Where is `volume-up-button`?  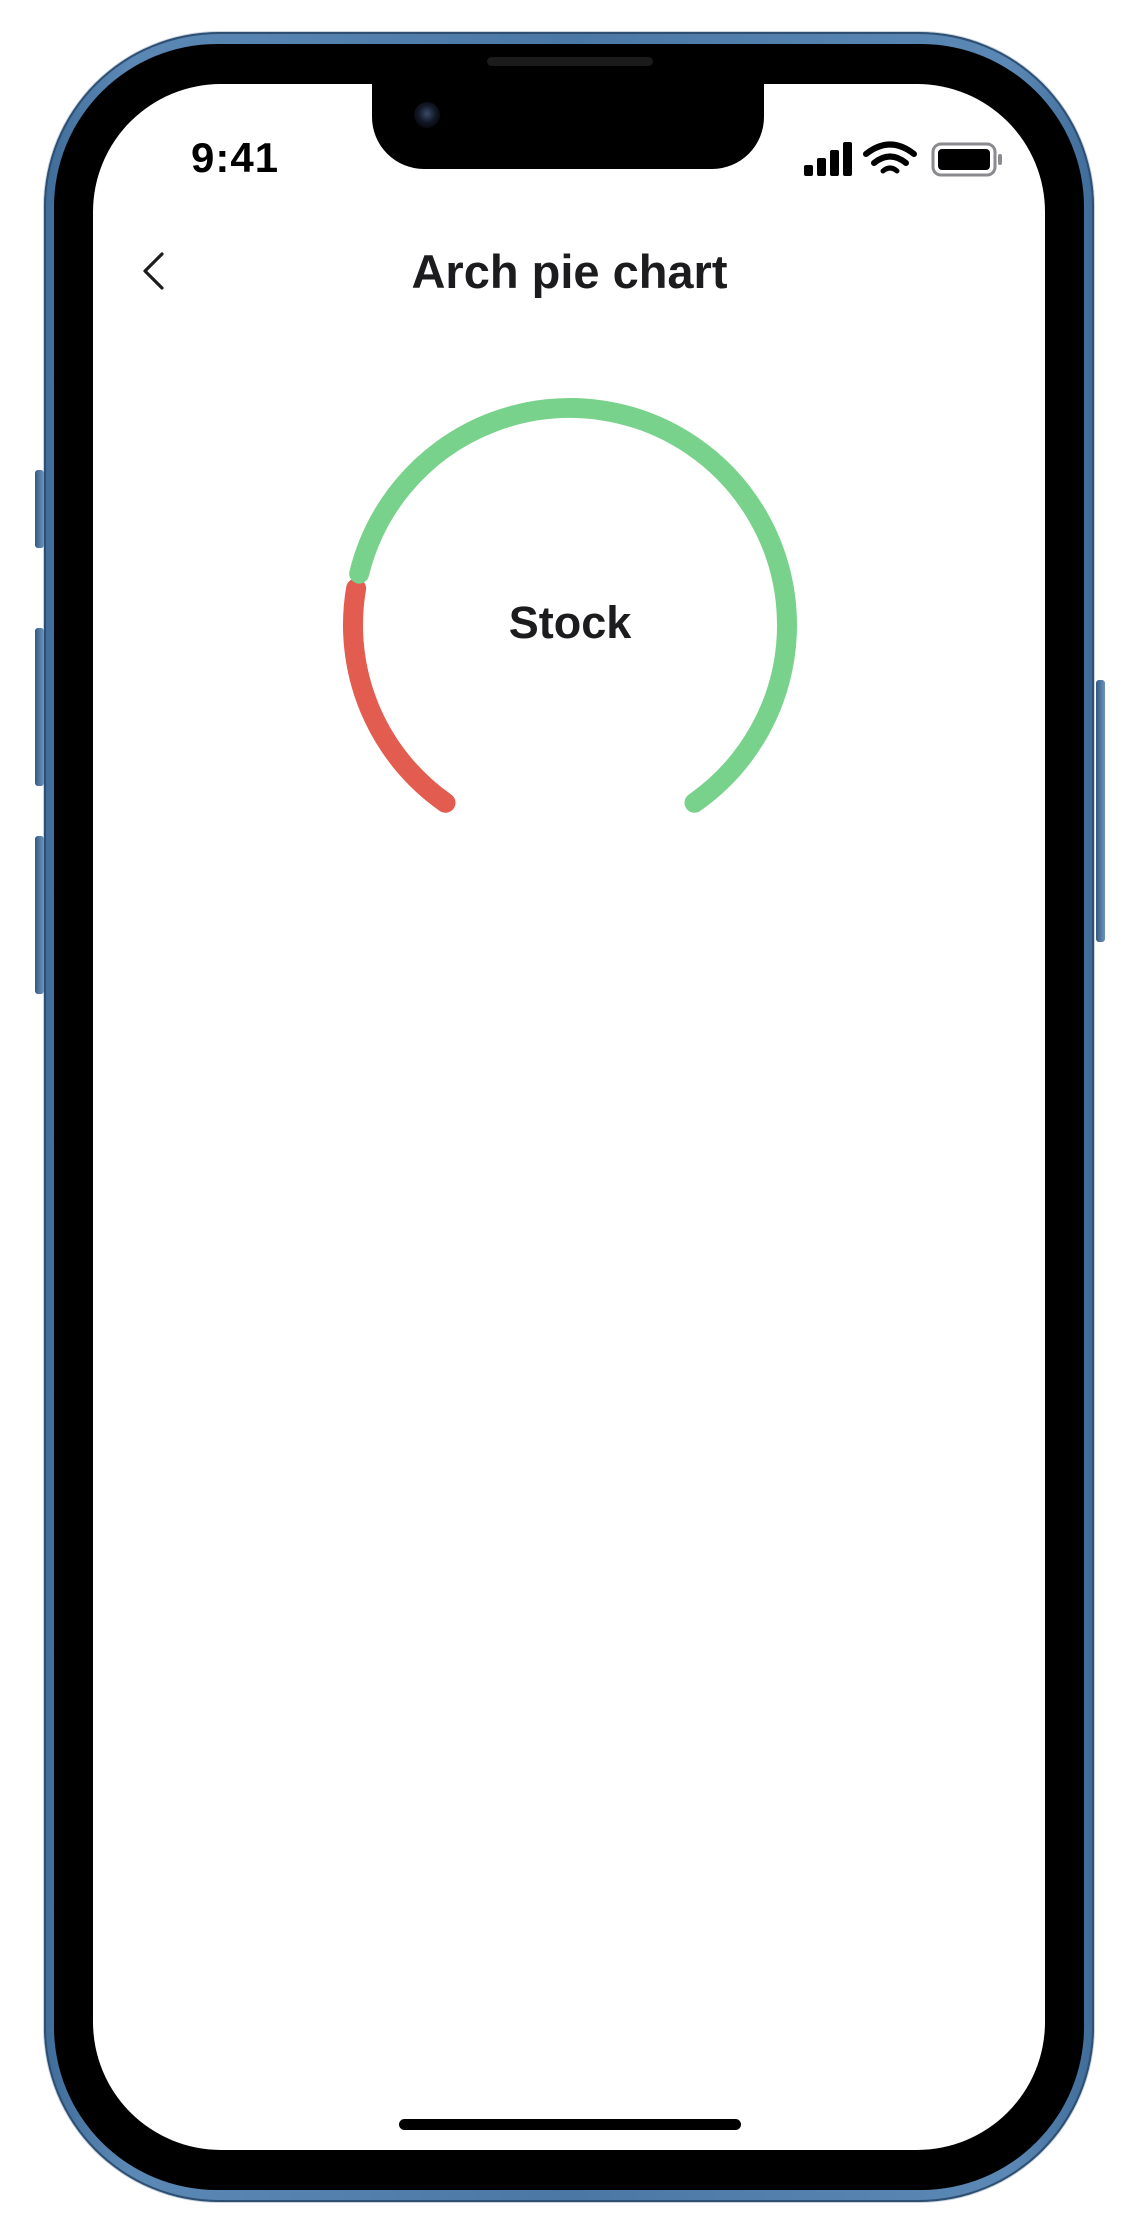
volume-up-button is located at coordinates (39, 707).